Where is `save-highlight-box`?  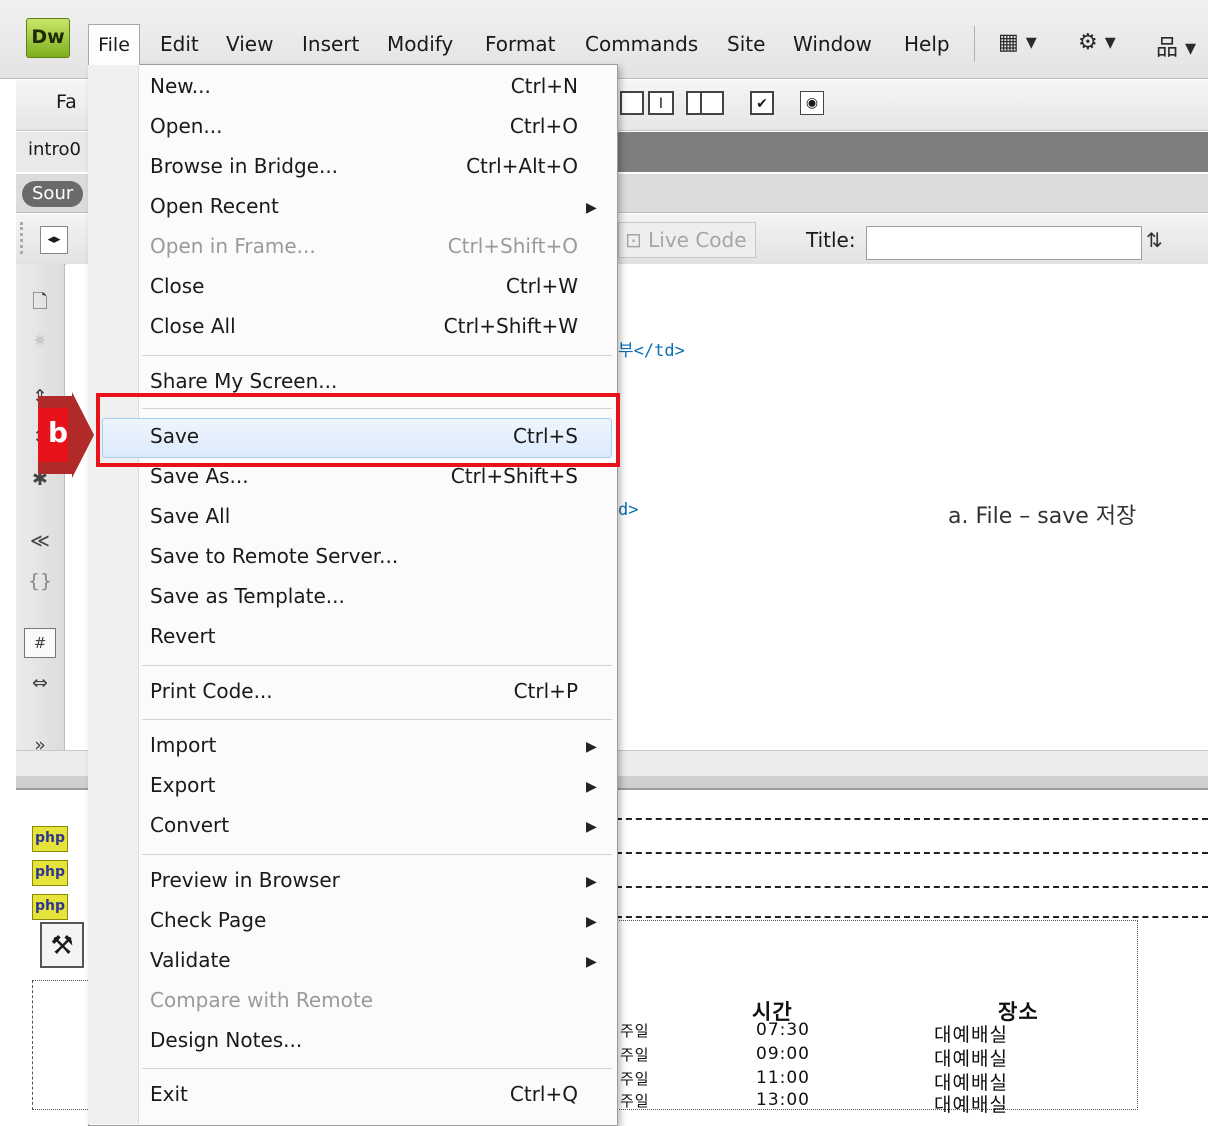
save-highlight-box is located at coordinates (358, 430).